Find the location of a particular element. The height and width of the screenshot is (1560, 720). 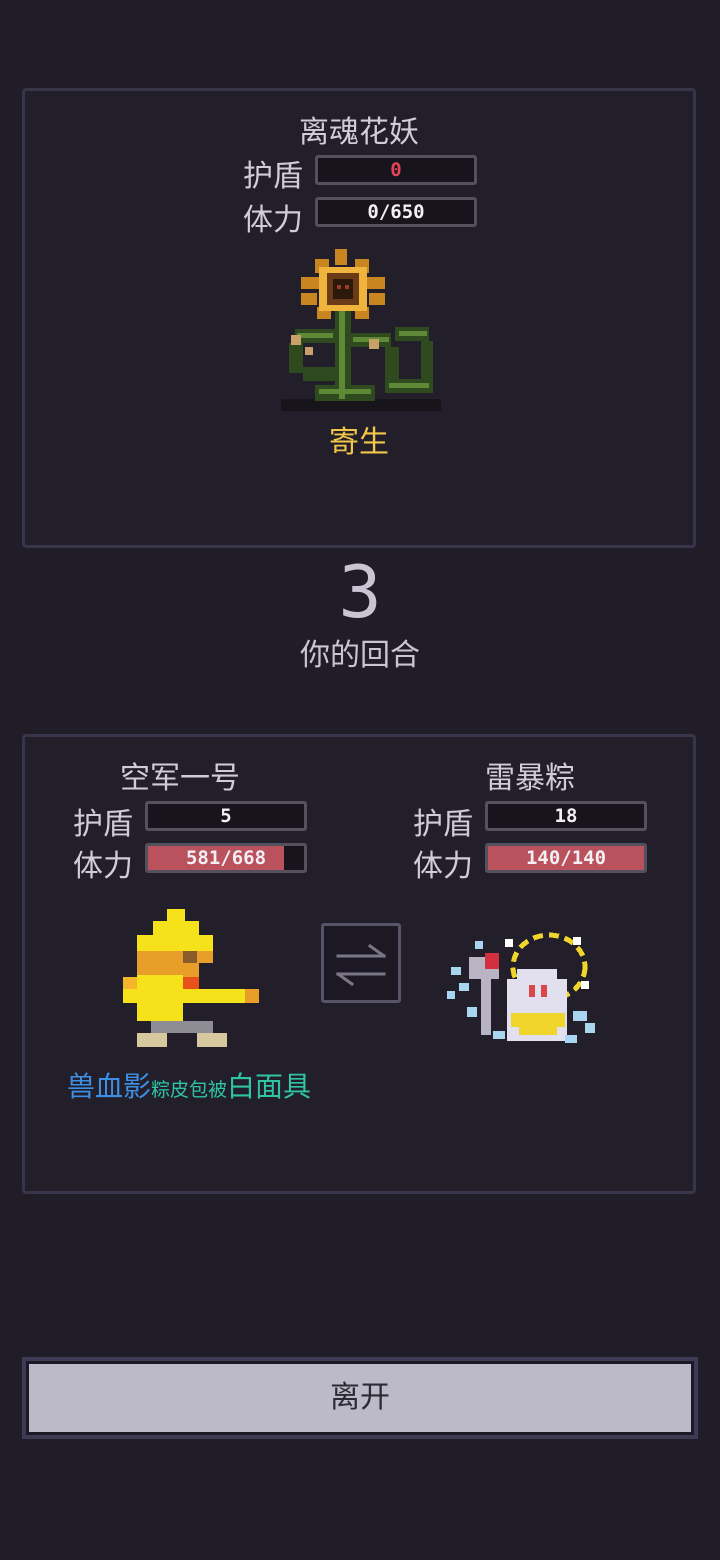

right-hp-bar: 140/140 is located at coordinates (566, 858).